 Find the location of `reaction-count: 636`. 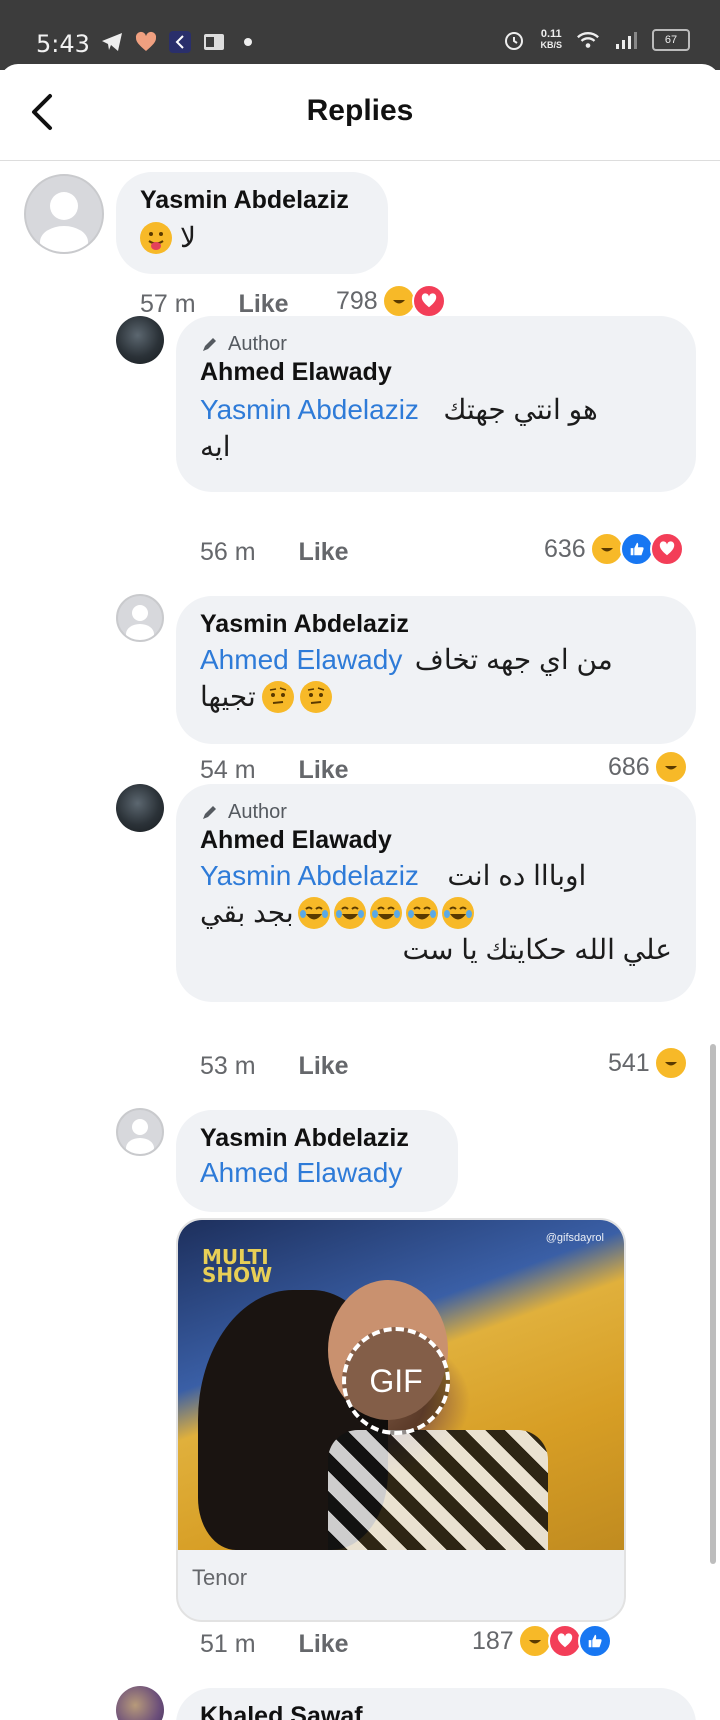

reaction-count: 636 is located at coordinates (565, 548).